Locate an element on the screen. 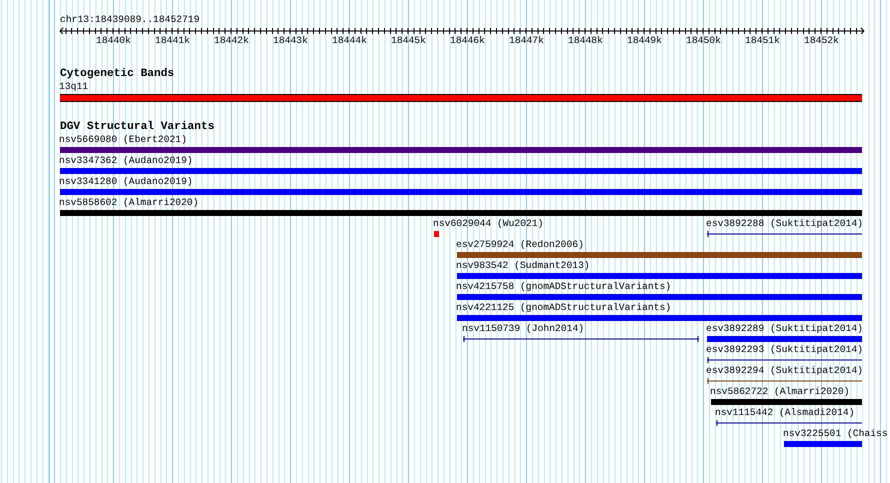 The height and width of the screenshot is (483, 890). tick-label: 18450k is located at coordinates (703, 41).